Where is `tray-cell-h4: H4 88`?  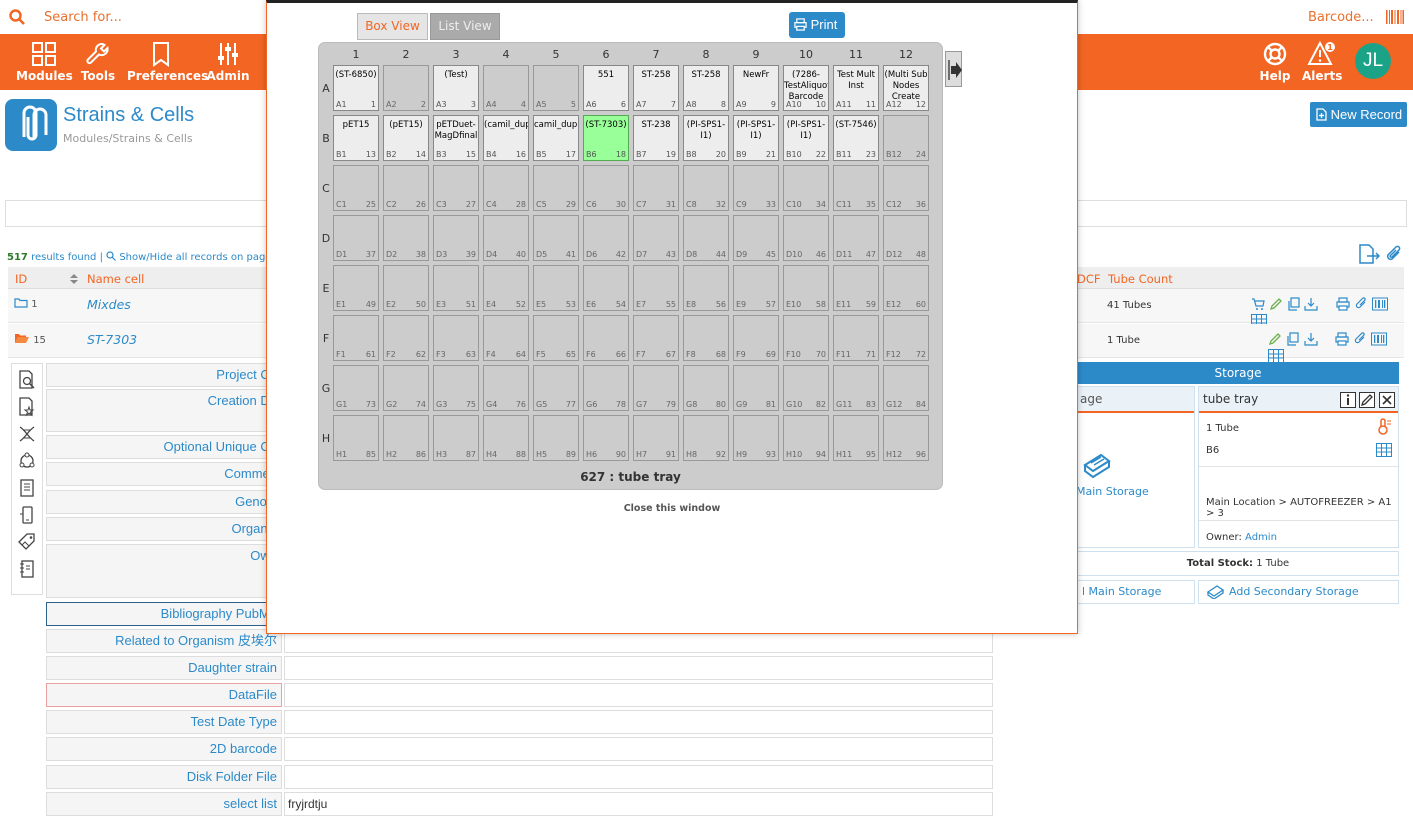 tray-cell-h4: H4 88 is located at coordinates (506, 438).